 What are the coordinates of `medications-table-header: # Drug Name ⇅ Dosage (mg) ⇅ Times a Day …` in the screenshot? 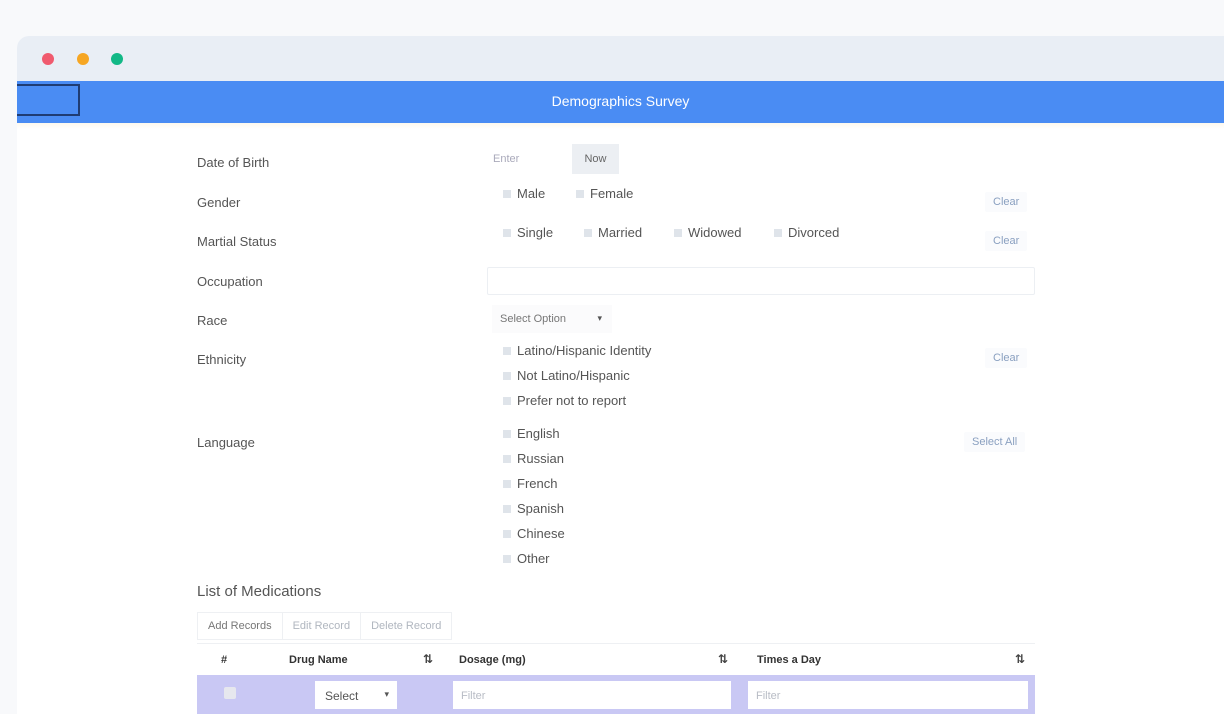 It's located at (616, 659).